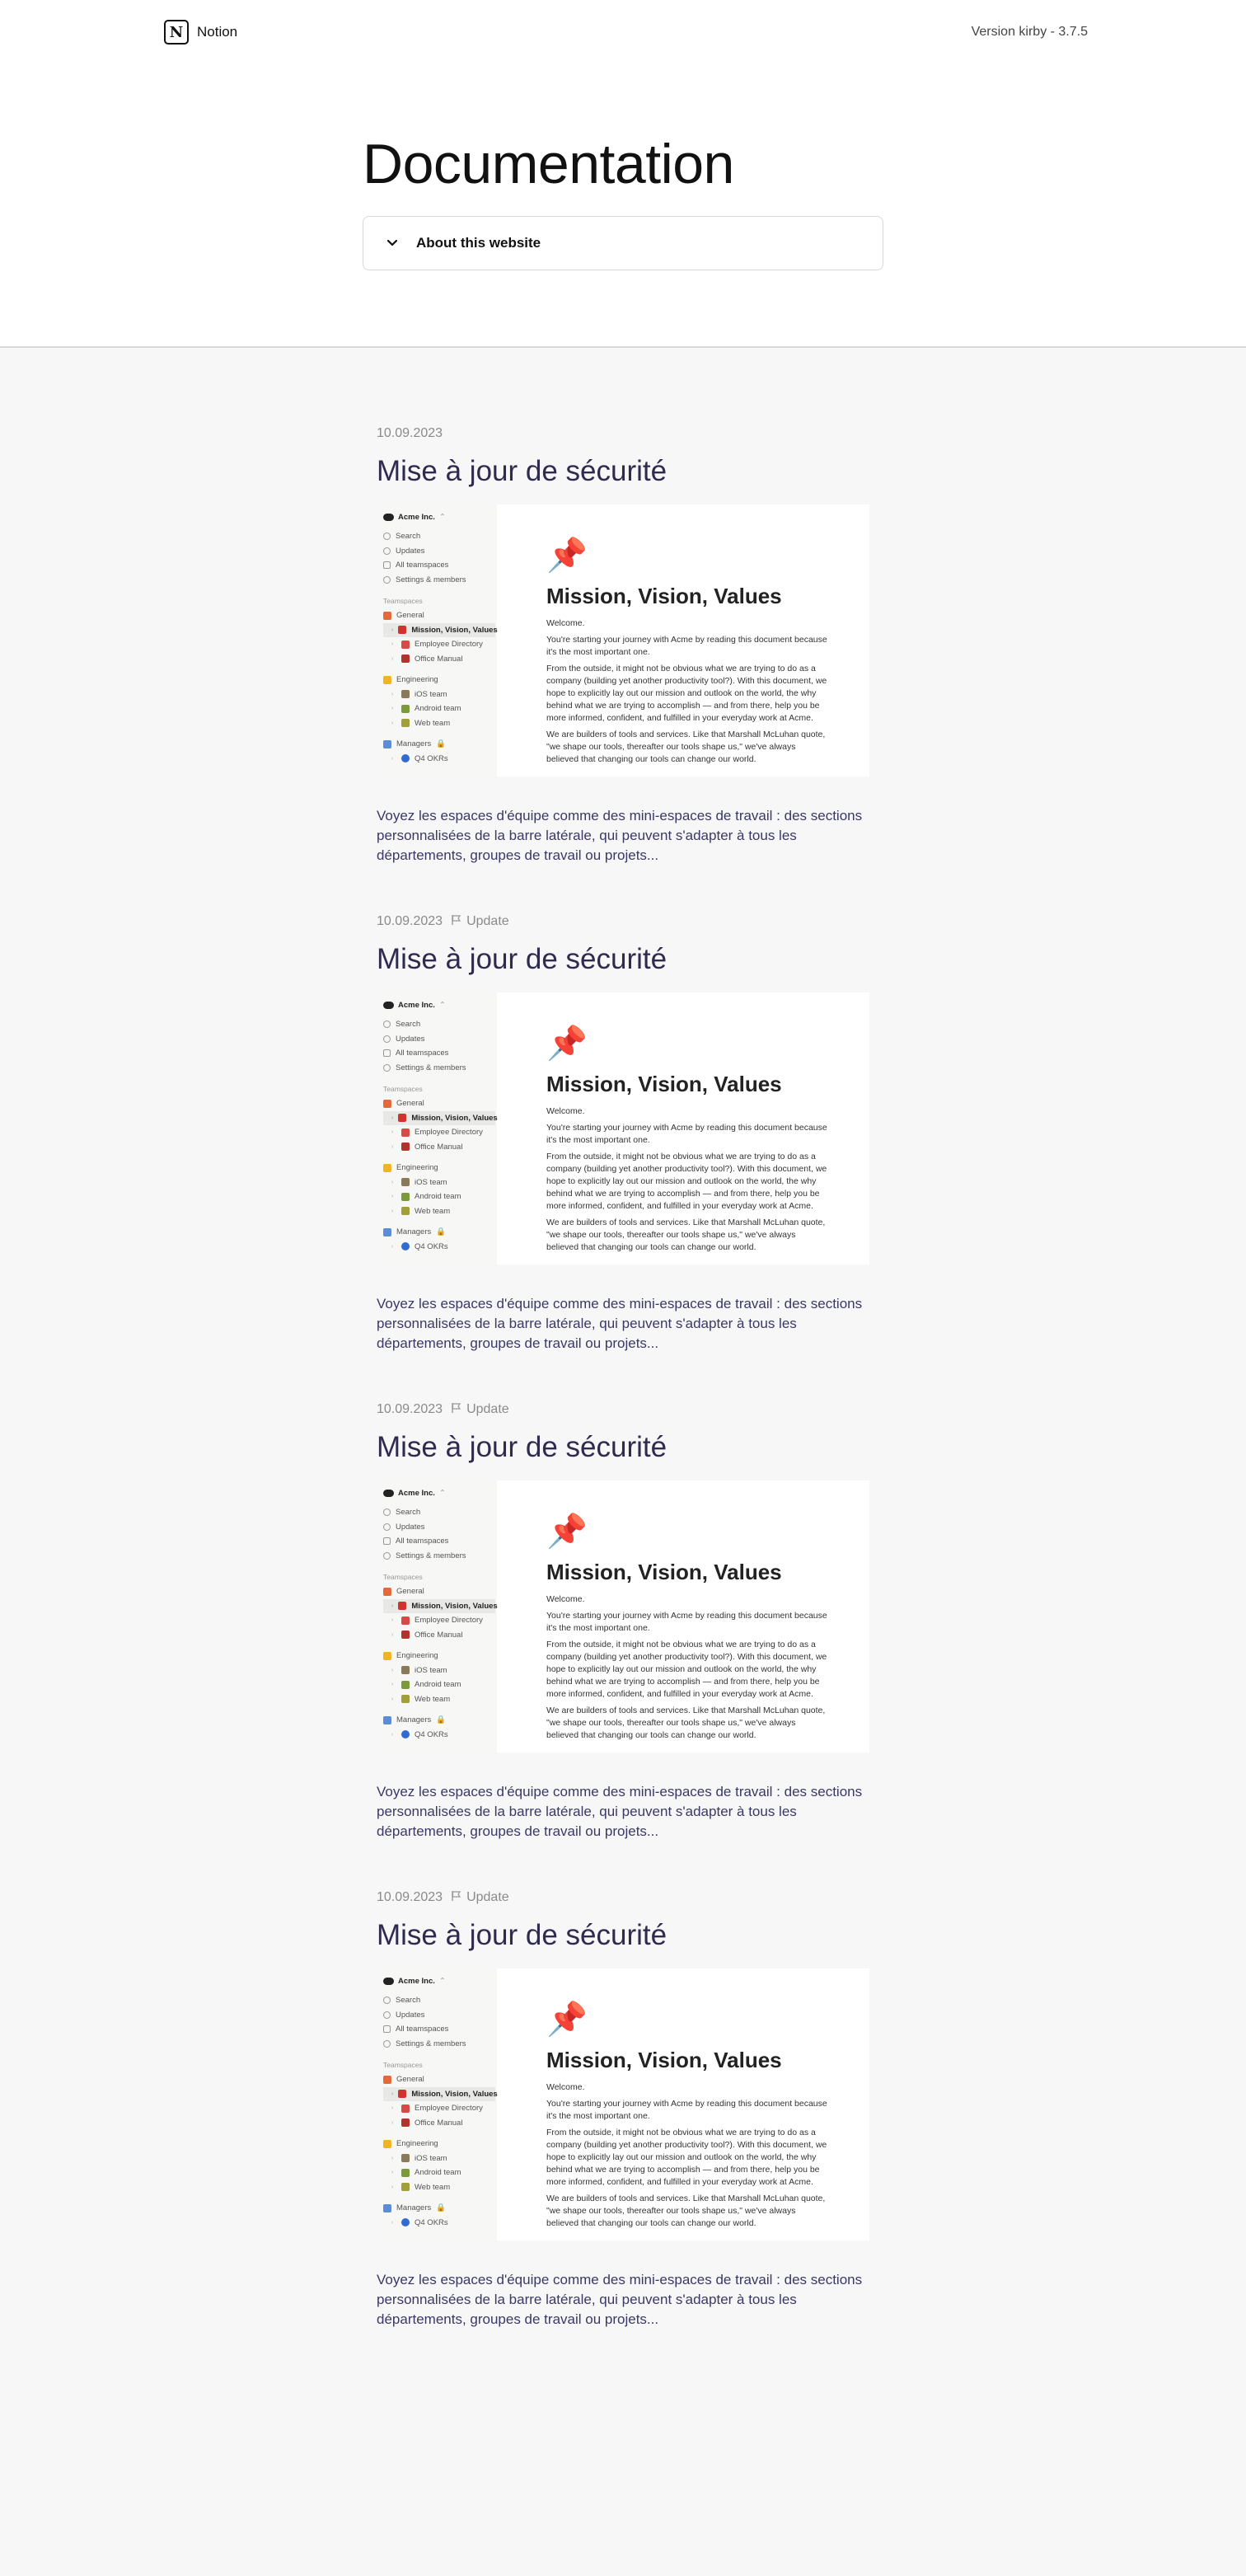 The image size is (1246, 2576). What do you see at coordinates (548, 164) in the screenshot?
I see `page-title: Documentation` at bounding box center [548, 164].